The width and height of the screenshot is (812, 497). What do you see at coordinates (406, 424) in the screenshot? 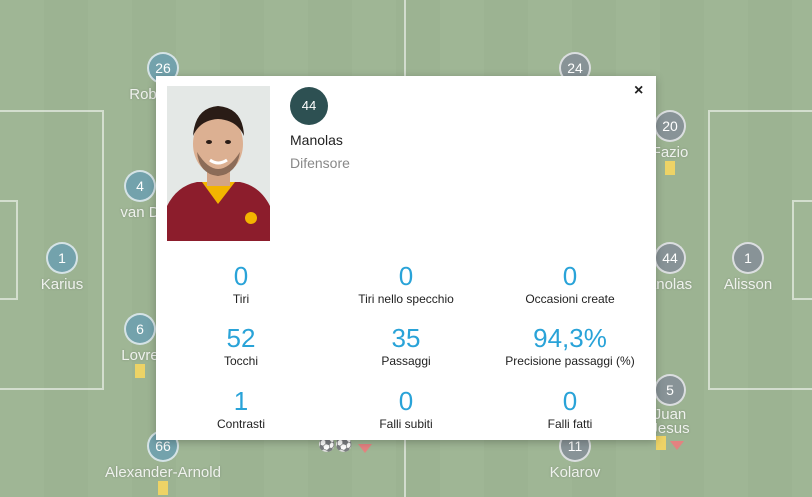
I see `stat-label: Falli subiti` at bounding box center [406, 424].